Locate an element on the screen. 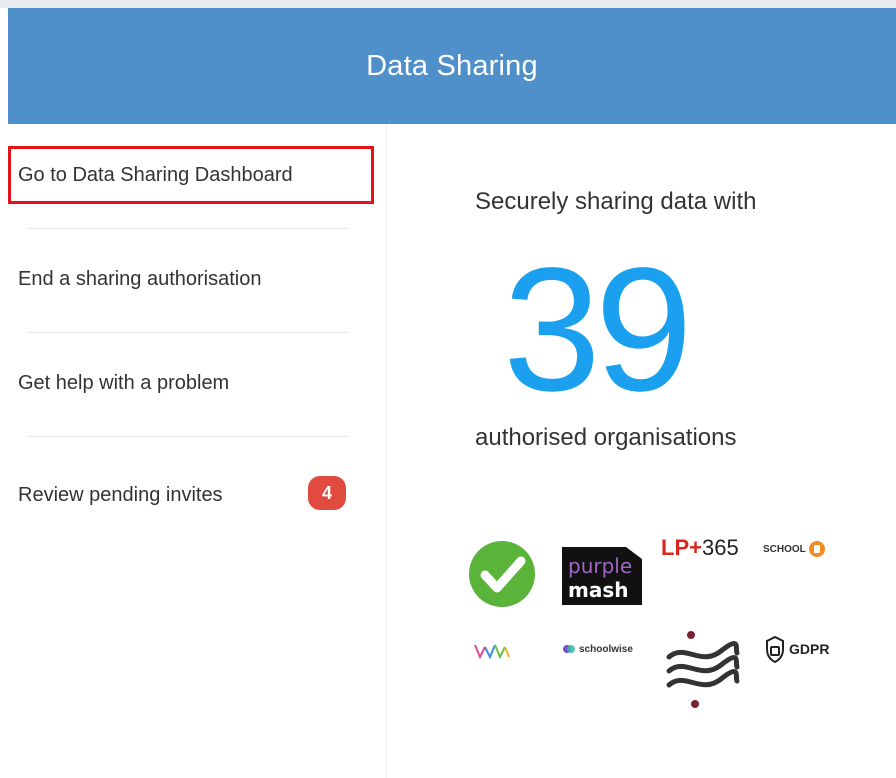  school-logo-text: SCHOOL is located at coordinates (784, 549).